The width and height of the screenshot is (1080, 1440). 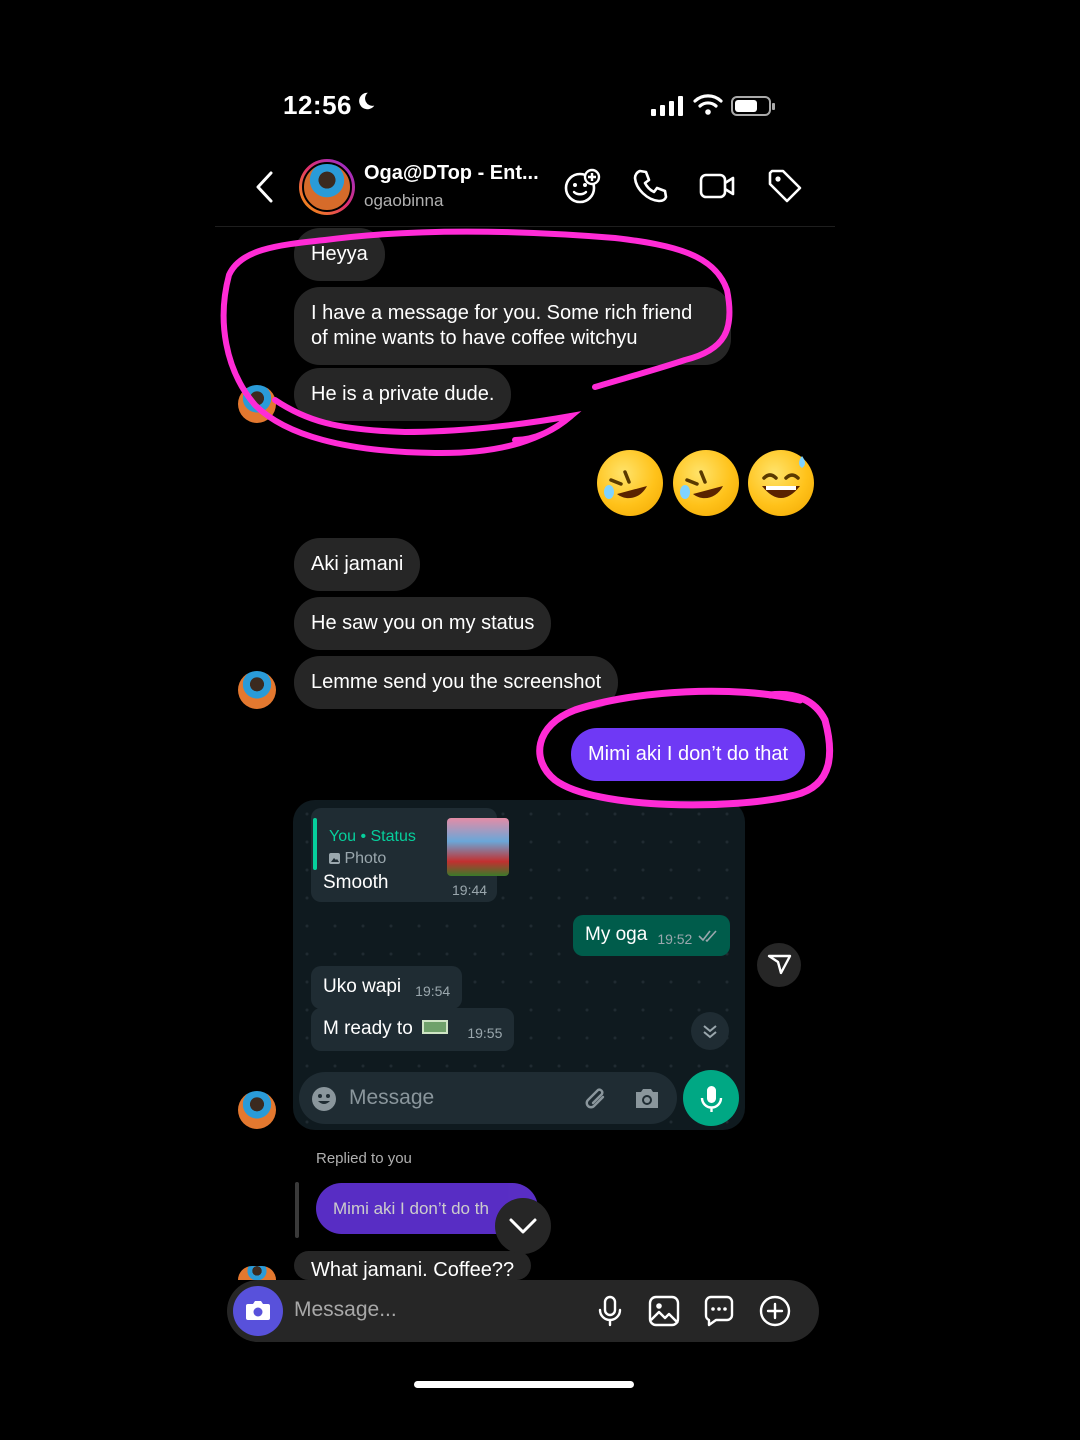 I want to click on scroll-down-button, so click(x=523, y=1226).